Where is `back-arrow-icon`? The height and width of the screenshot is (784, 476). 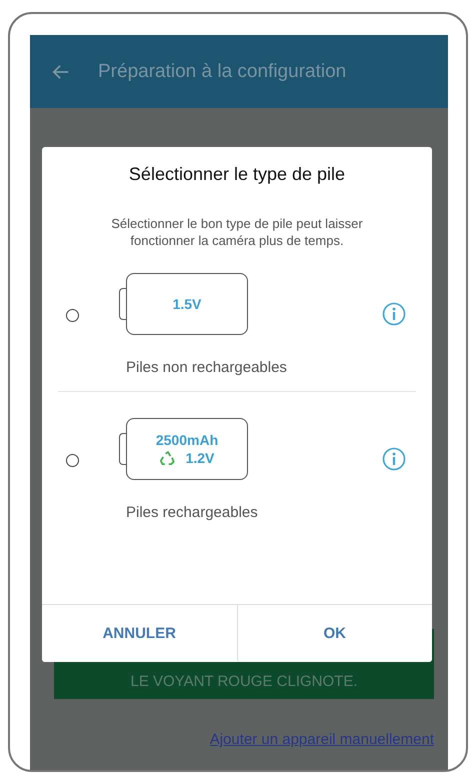
back-arrow-icon is located at coordinates (61, 71).